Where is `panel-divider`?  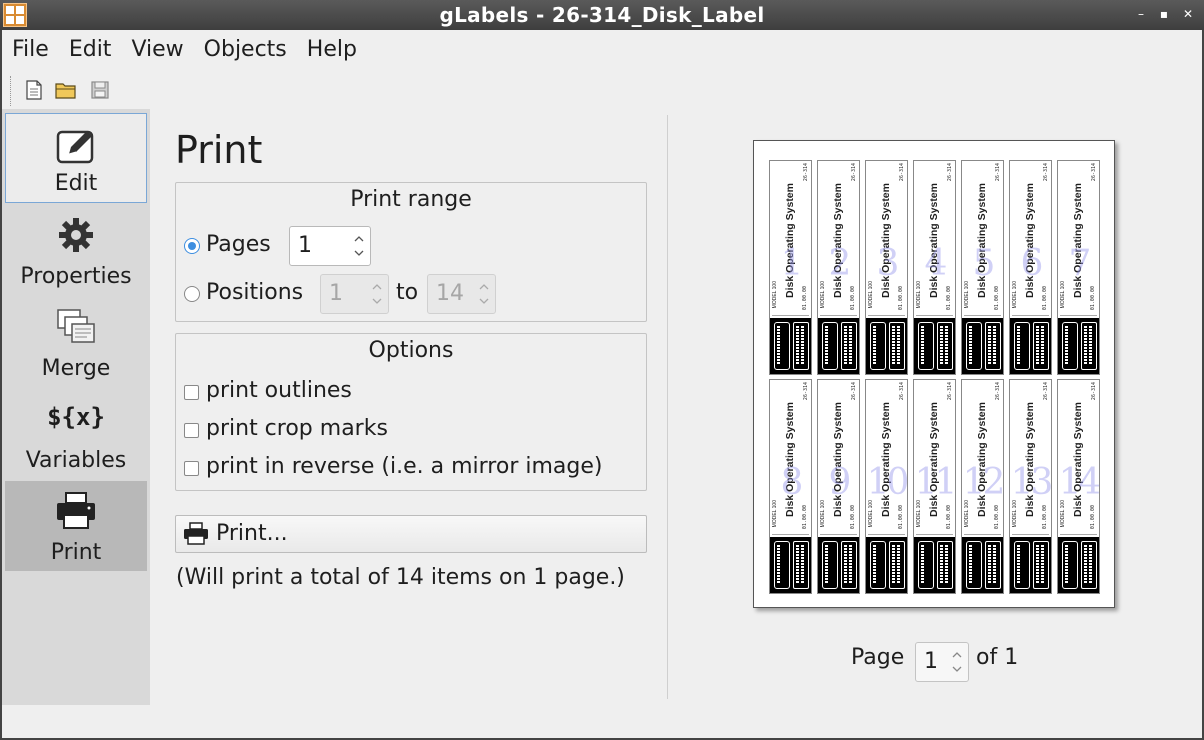 panel-divider is located at coordinates (667, 407).